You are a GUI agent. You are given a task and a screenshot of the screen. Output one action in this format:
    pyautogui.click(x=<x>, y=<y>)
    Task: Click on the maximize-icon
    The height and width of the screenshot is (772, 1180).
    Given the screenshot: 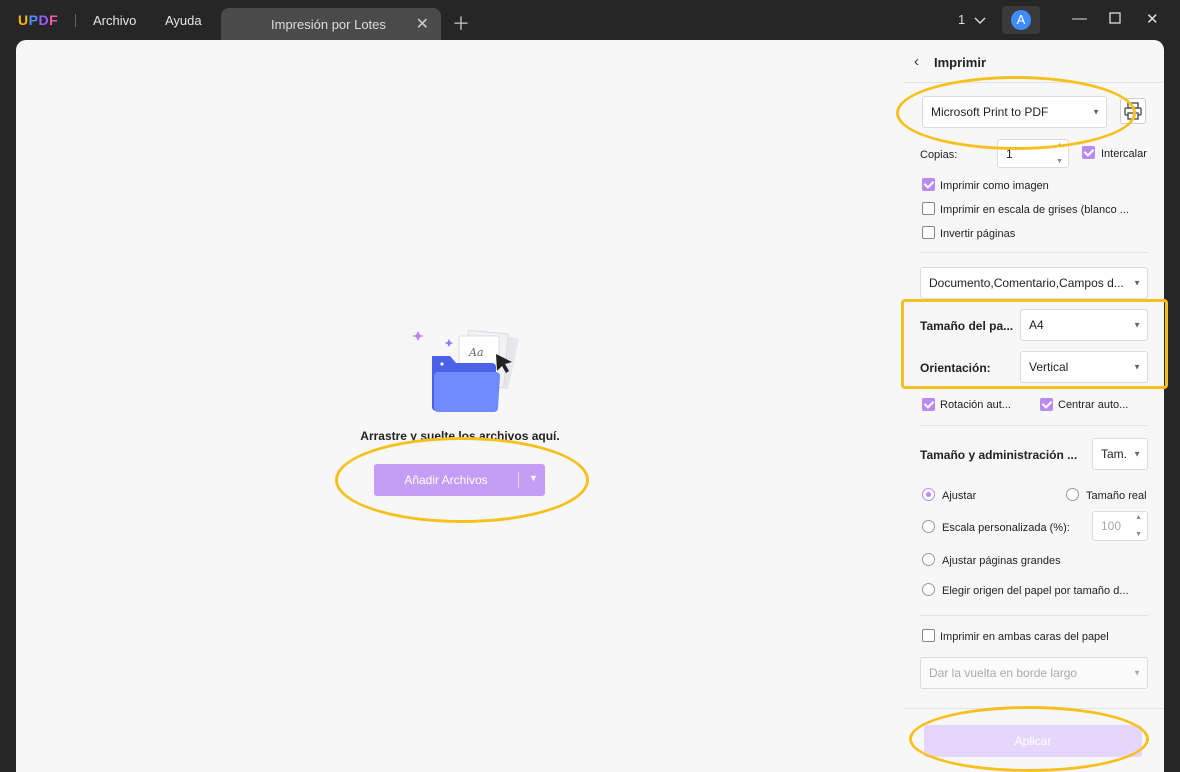 What is the action you would take?
    pyautogui.click(x=1115, y=19)
    